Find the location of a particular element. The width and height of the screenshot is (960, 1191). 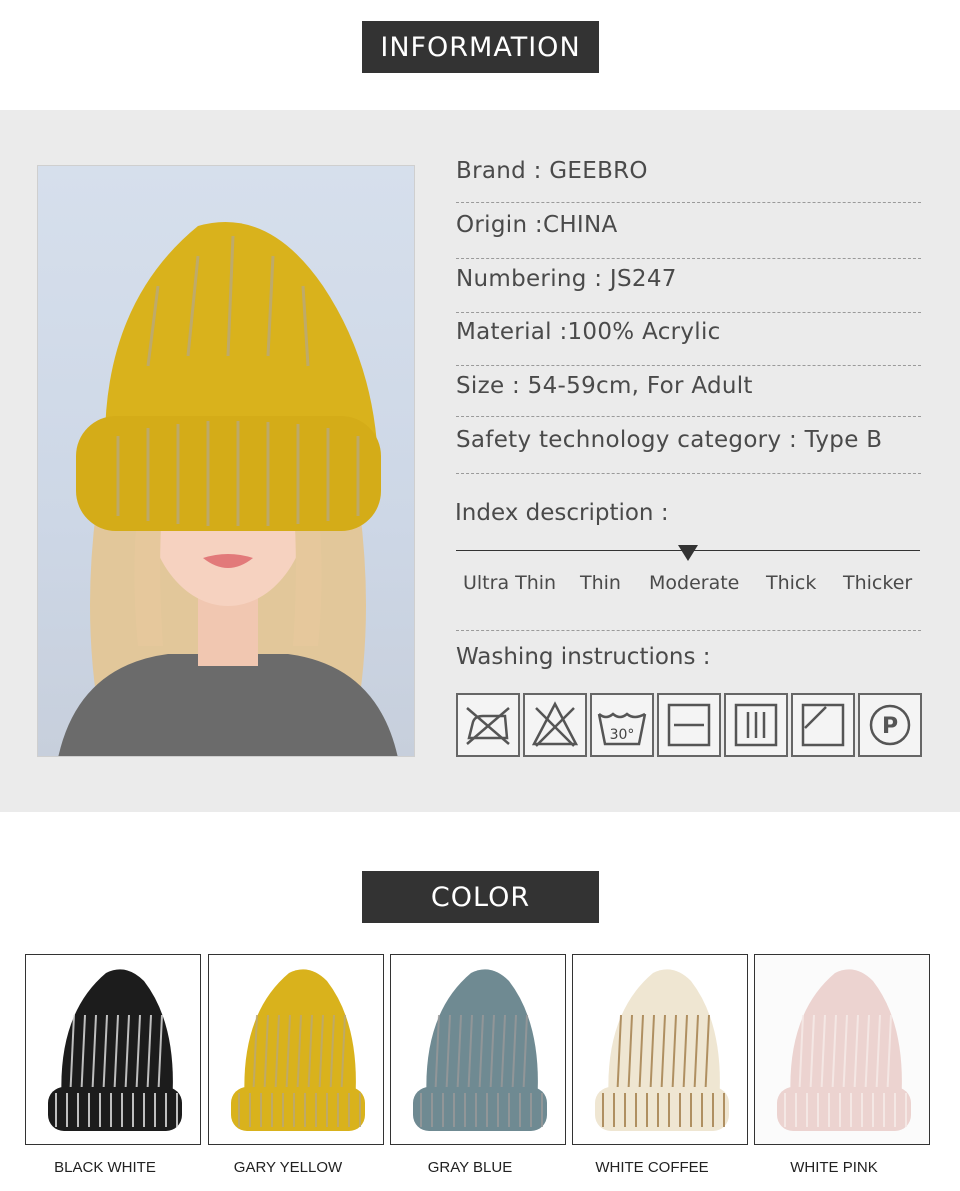

index-divider is located at coordinates (688, 630).